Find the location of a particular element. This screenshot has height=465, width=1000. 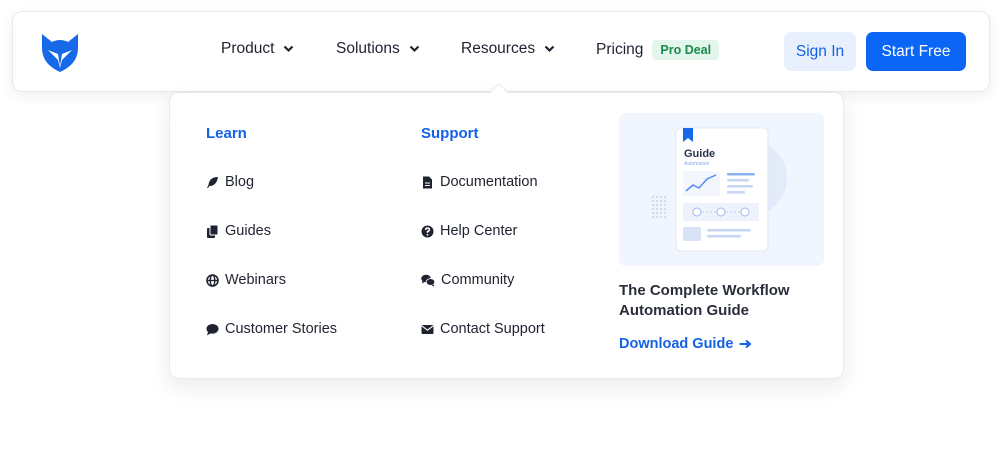

arrow-right-icon is located at coordinates (745, 344).